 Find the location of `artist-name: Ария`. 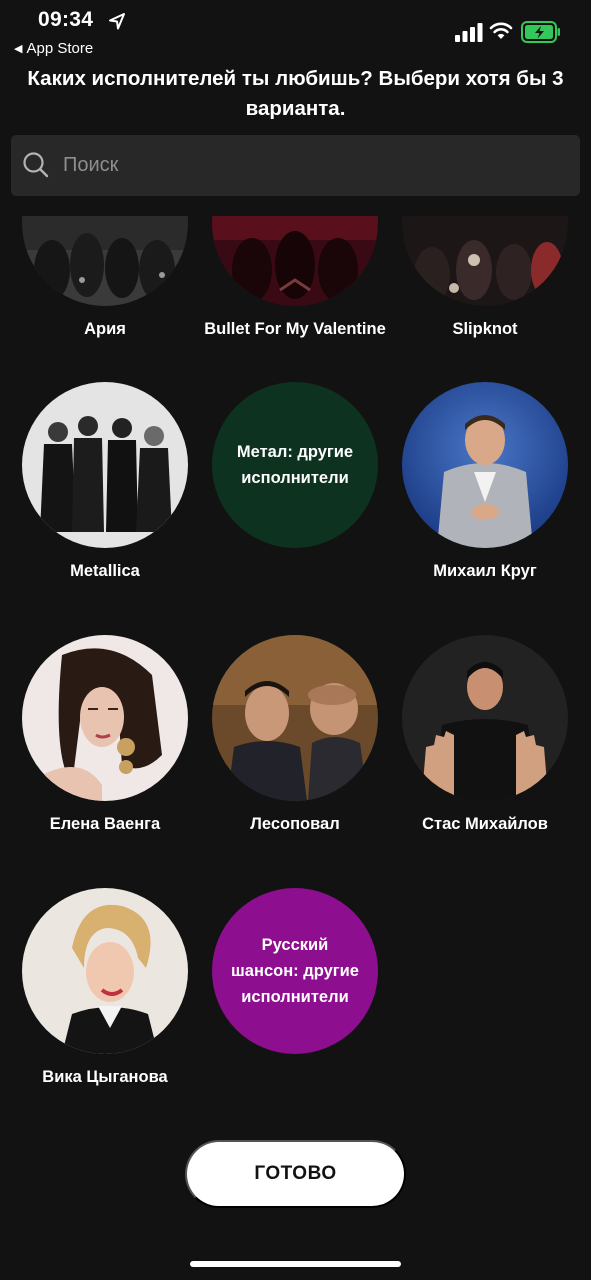

artist-name: Ария is located at coordinates (105, 329).